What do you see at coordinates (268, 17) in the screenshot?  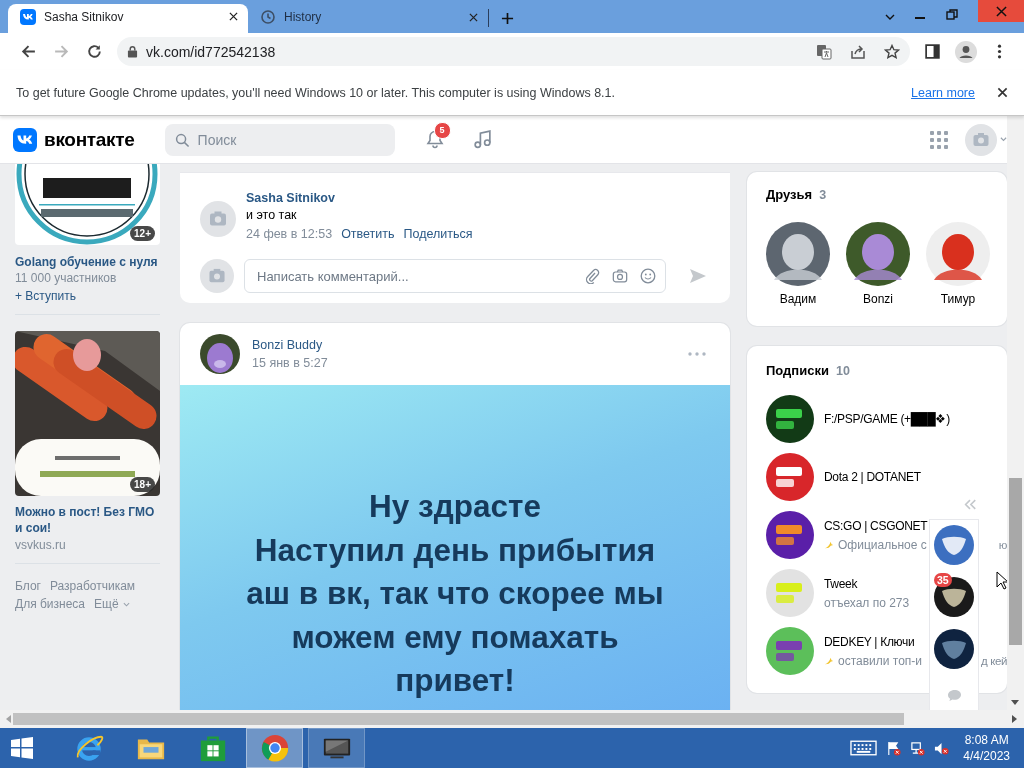 I see `clock-icon` at bounding box center [268, 17].